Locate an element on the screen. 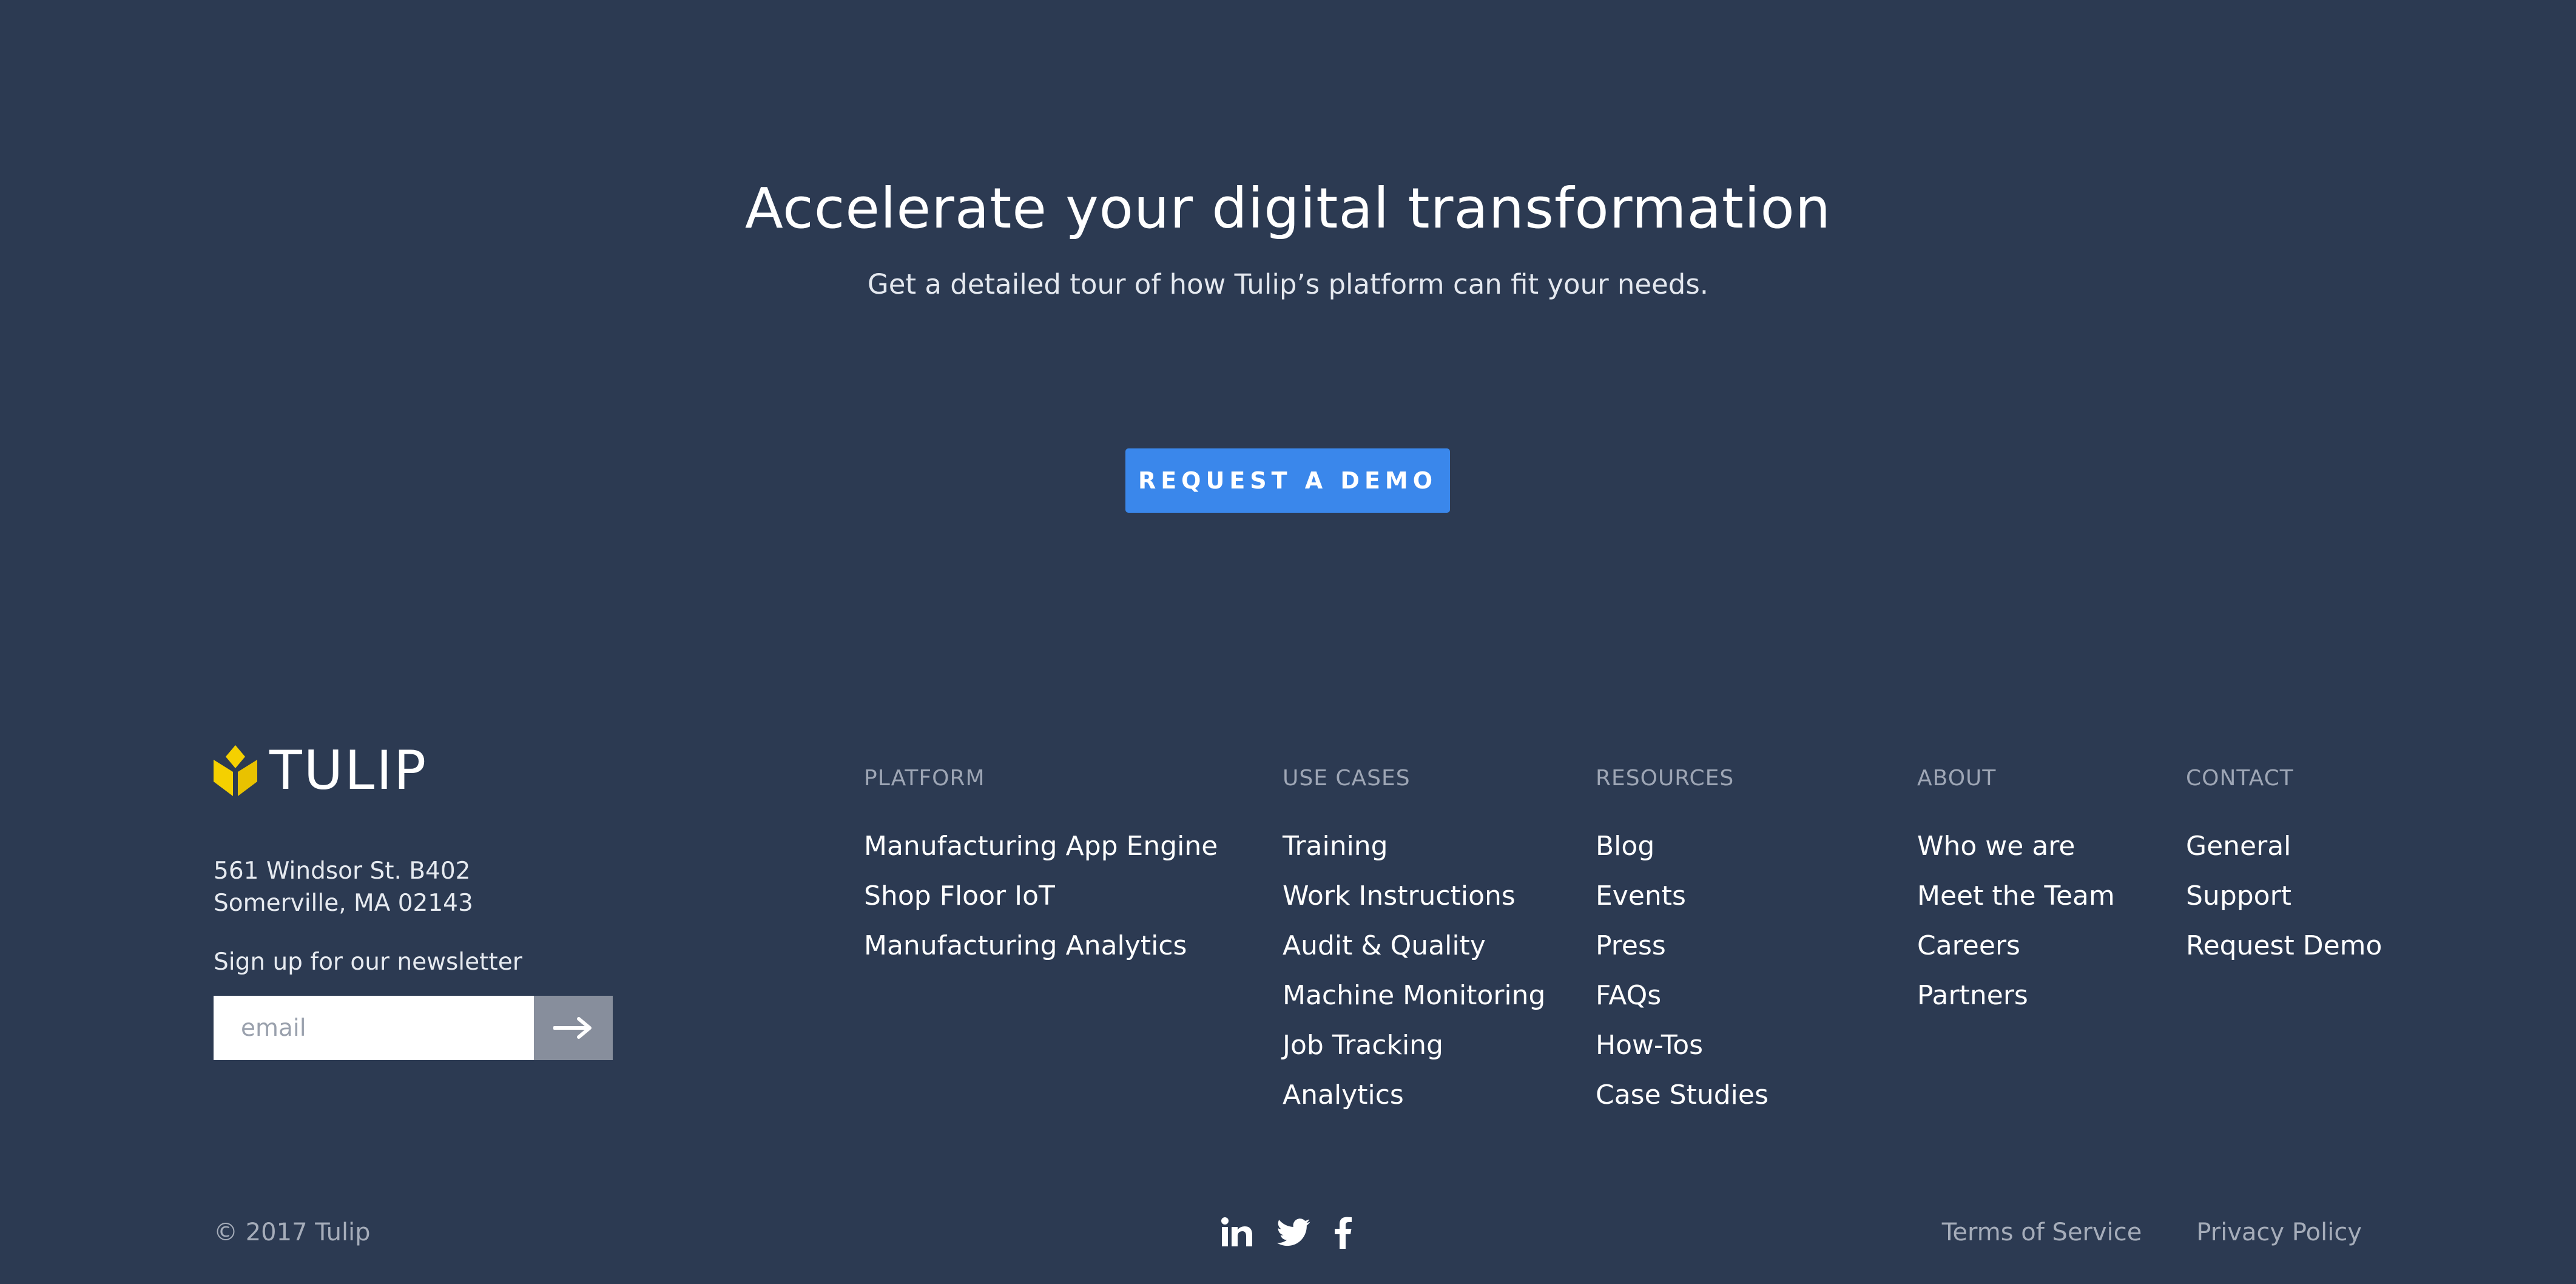  footer-link: Request Demo is located at coordinates (2284, 946).